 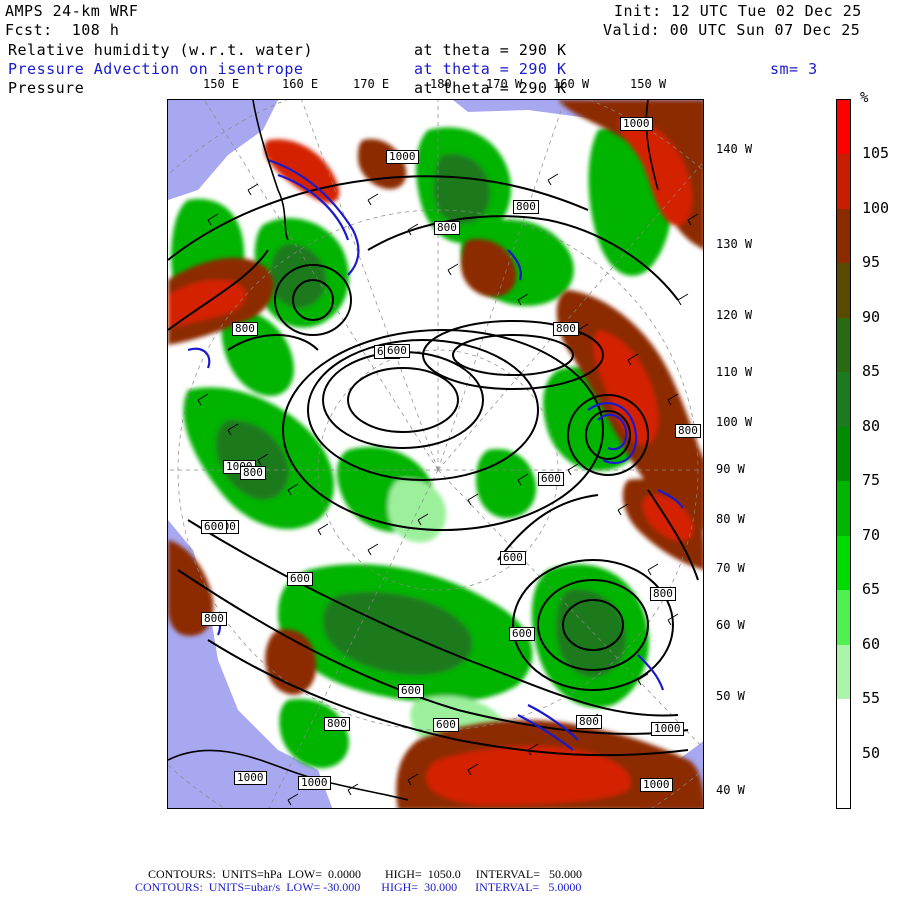 What do you see at coordinates (732, 30) in the screenshot?
I see `valid-time: Valid: 00 UTC Sun 07 Dec 25` at bounding box center [732, 30].